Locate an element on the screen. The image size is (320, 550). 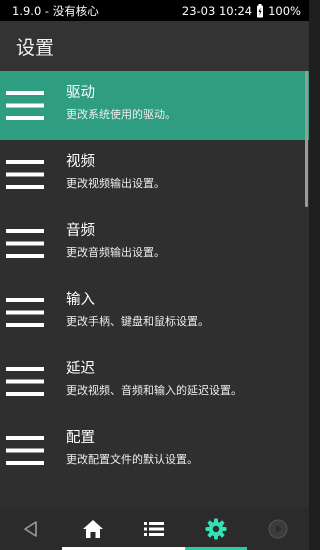
nav-back-button is located at coordinates (31, 528).